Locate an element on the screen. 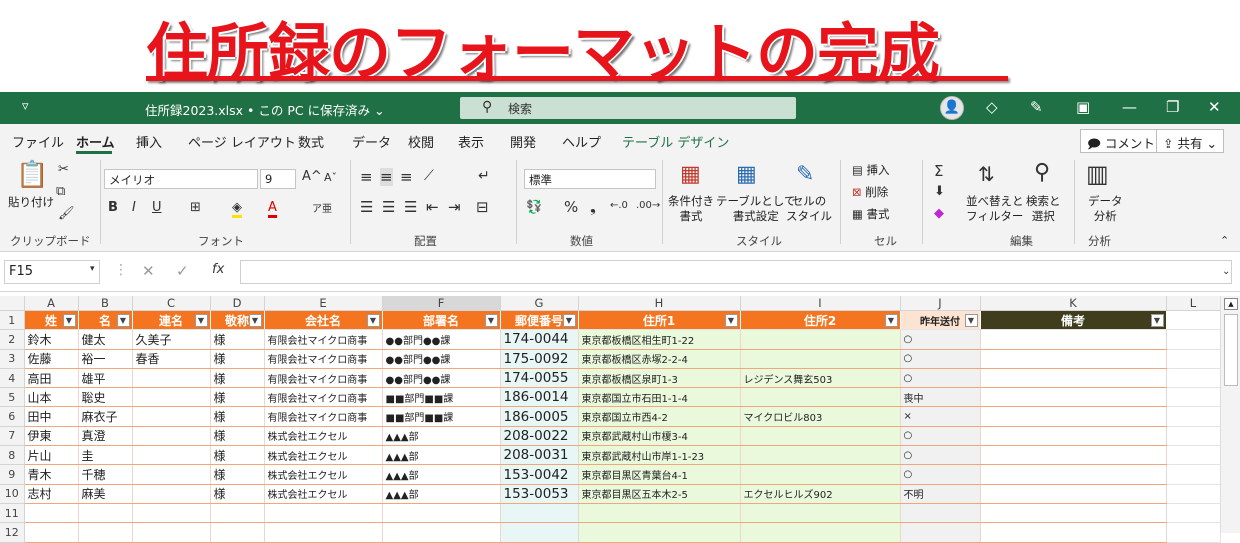 The image size is (1240, 543). table-cell: 田中 is located at coordinates (51, 416).